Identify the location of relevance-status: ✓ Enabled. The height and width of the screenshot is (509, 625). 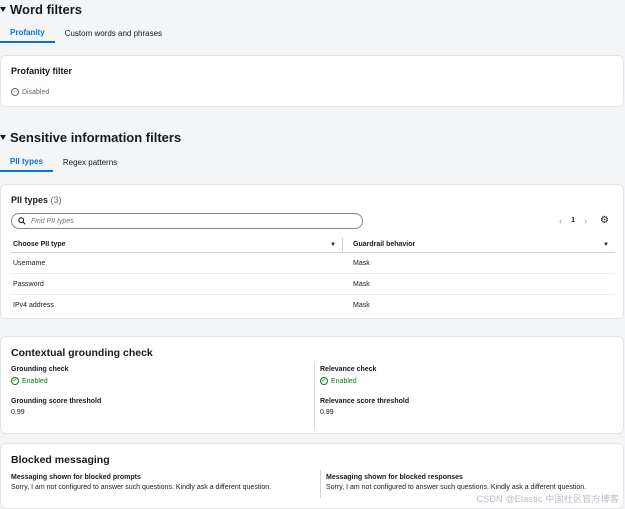
(364, 381).